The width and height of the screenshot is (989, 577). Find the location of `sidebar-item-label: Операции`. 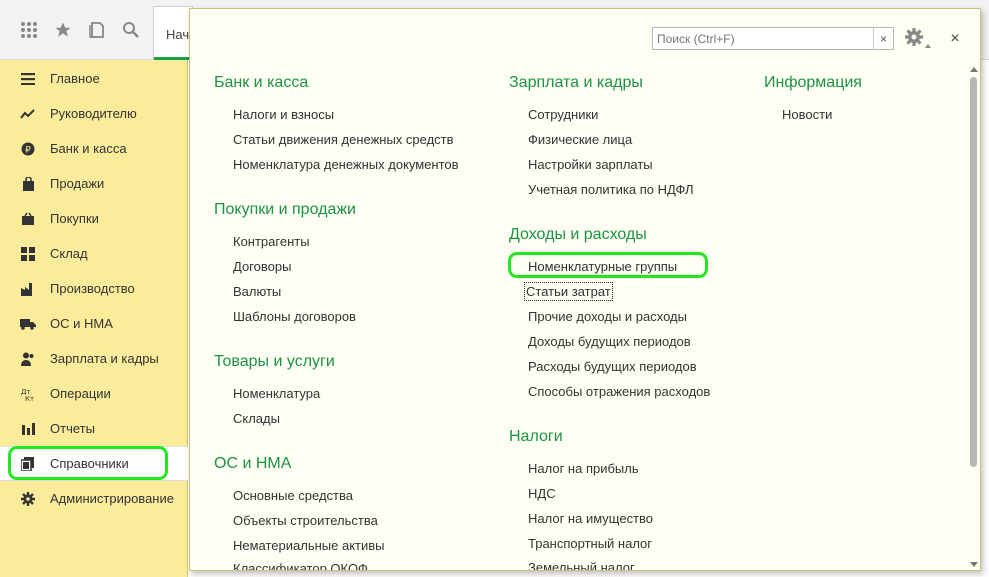

sidebar-item-label: Операции is located at coordinates (80, 393).